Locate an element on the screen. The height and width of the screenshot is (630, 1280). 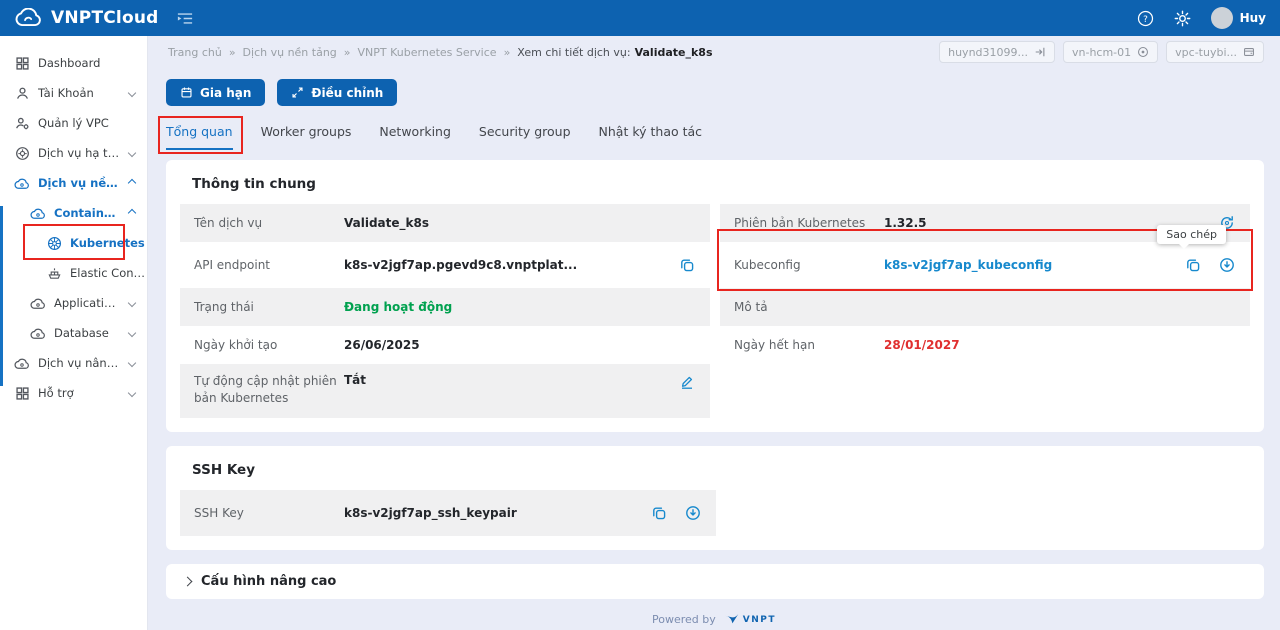
created-date-value: 26/06/2025 is located at coordinates (382, 345).